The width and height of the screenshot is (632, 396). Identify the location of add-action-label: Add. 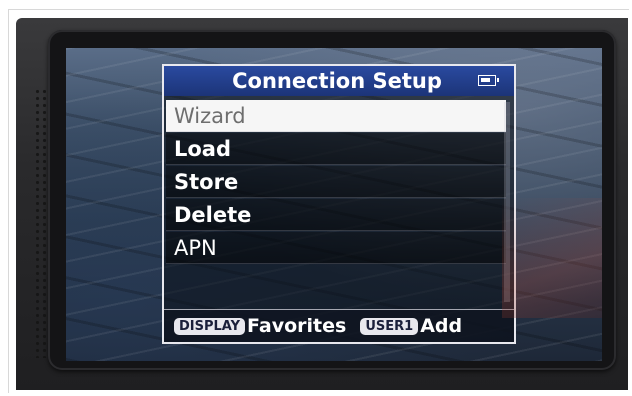
(441, 326).